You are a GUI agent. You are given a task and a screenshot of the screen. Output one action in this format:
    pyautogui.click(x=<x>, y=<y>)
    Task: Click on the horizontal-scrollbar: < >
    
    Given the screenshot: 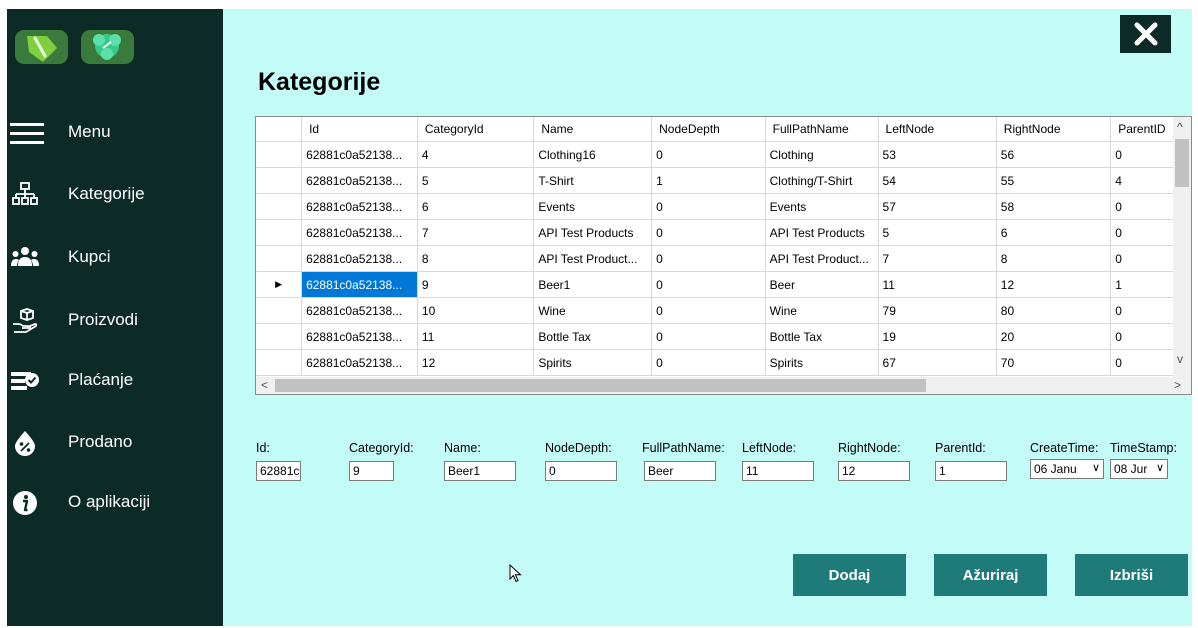 What is the action you would take?
    pyautogui.click(x=723, y=385)
    